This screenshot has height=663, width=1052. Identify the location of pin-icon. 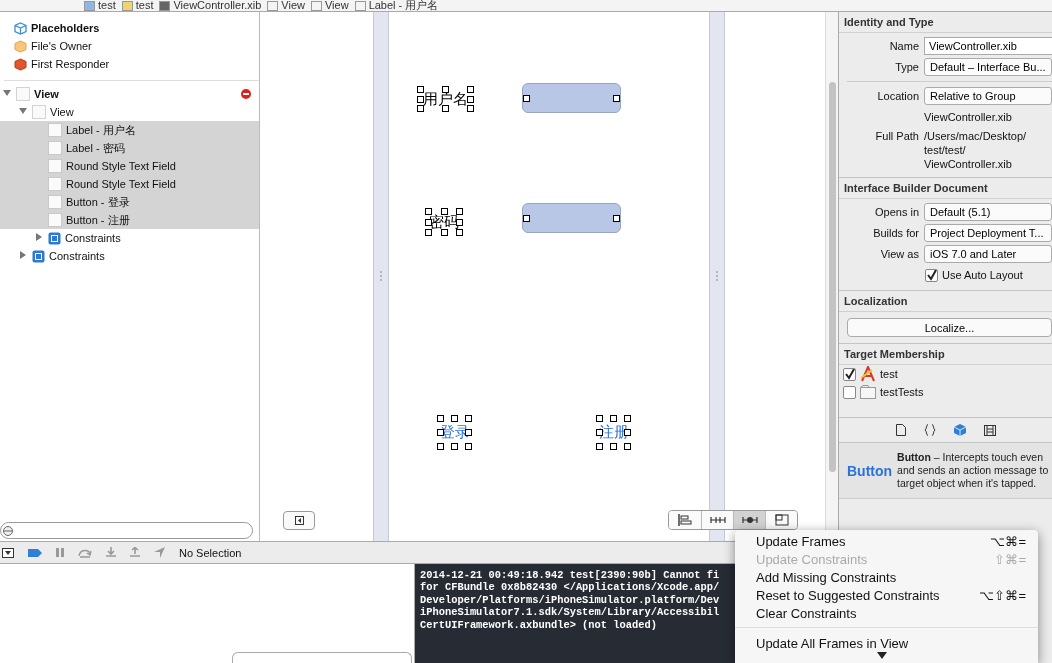
(717, 520).